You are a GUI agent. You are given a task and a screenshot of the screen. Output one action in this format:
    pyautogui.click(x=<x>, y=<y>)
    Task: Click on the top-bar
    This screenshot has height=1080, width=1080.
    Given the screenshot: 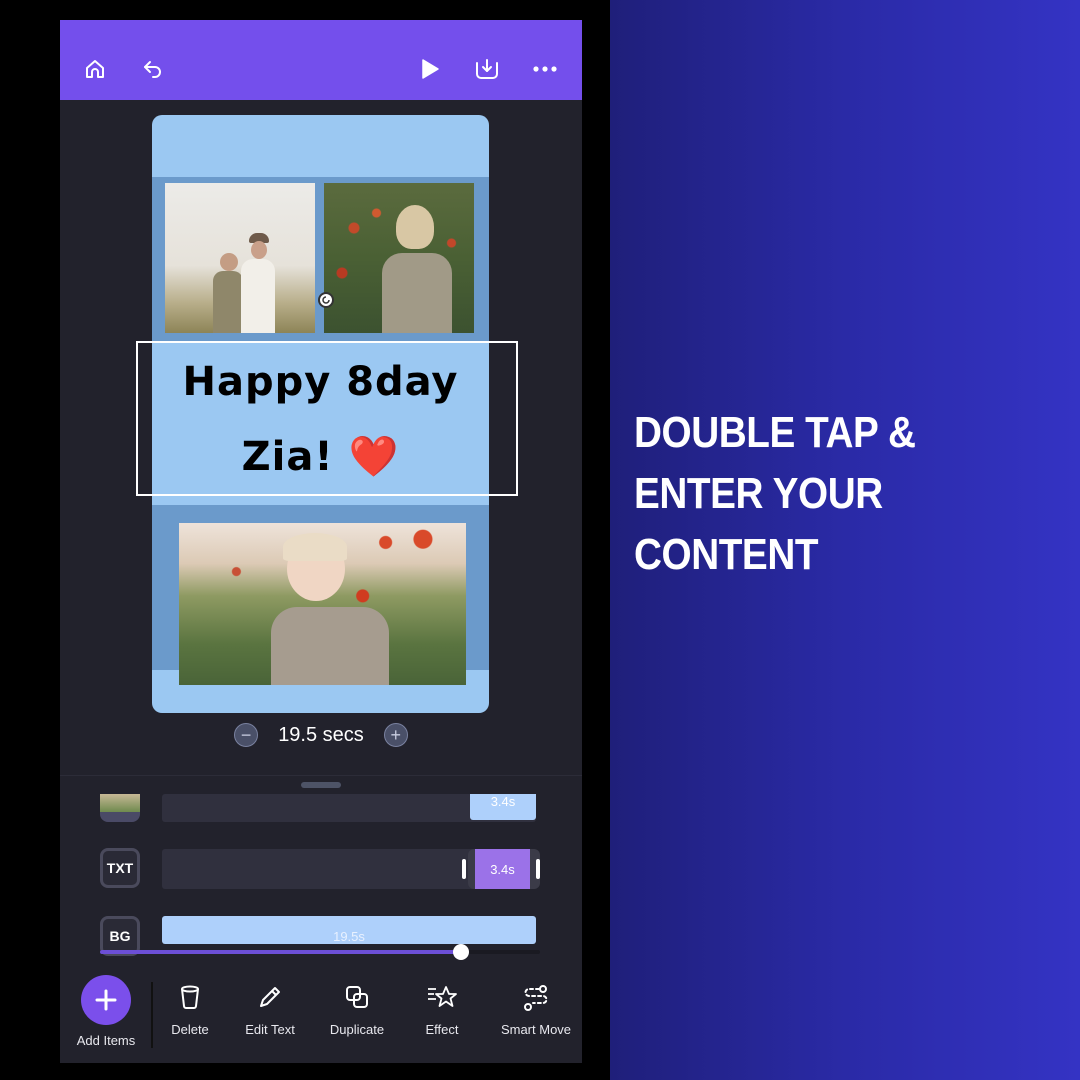 What is the action you would take?
    pyautogui.click(x=321, y=60)
    